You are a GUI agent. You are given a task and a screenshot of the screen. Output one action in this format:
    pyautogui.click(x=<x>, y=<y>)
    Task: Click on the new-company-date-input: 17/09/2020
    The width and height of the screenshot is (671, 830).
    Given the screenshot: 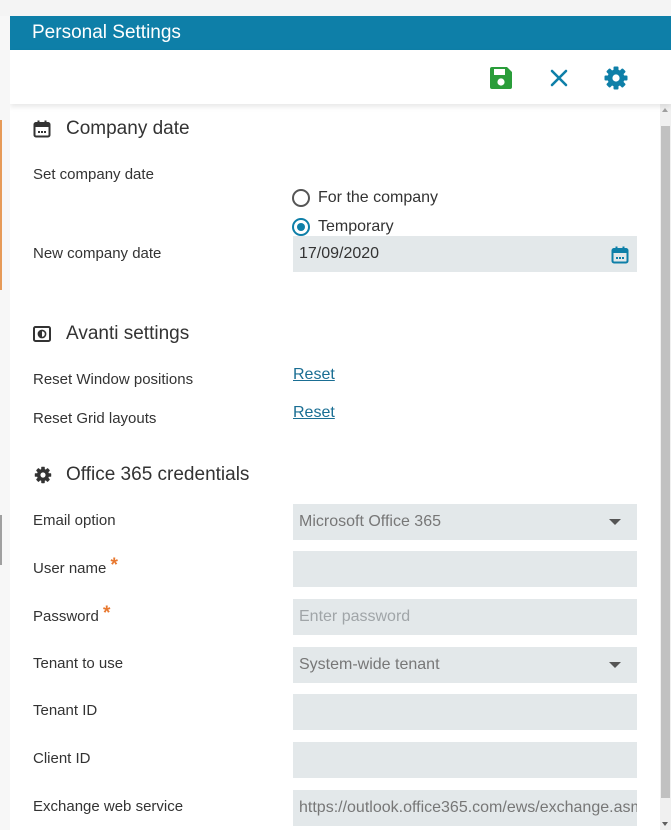 What is the action you would take?
    pyautogui.click(x=465, y=254)
    